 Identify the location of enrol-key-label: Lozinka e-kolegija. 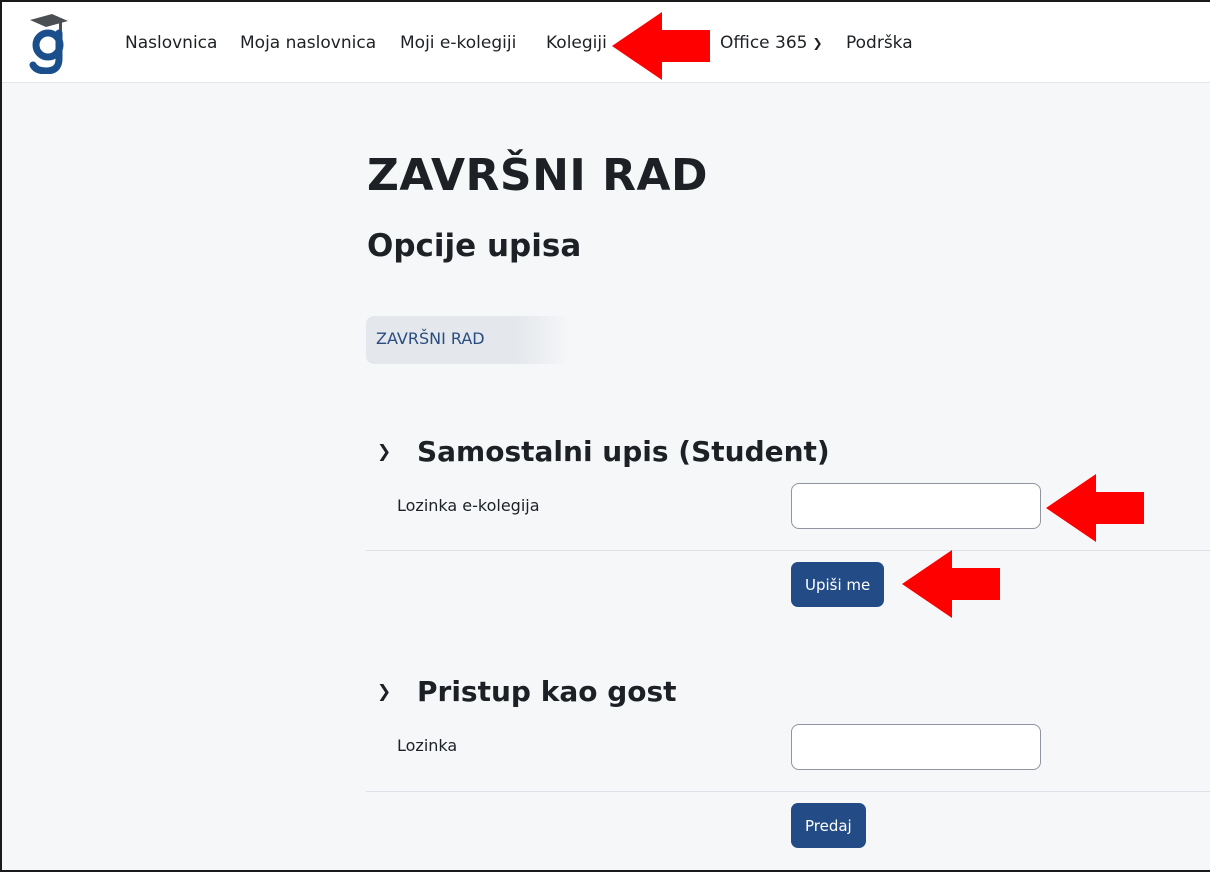
(468, 505).